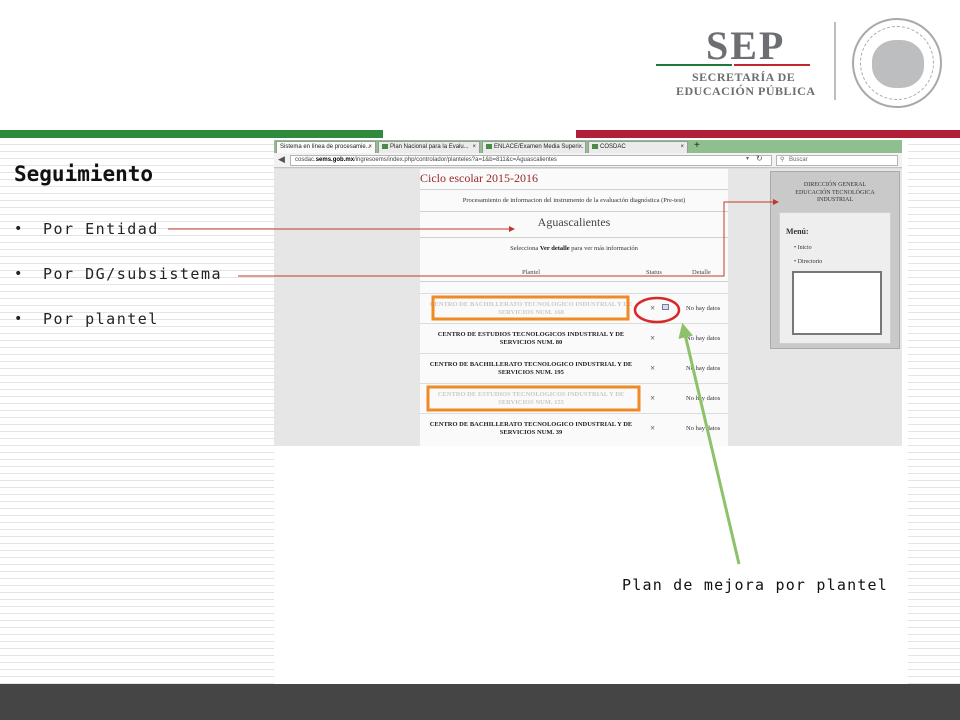  Describe the element at coordinates (694, 65) in the screenshot. I see `logo-green-rule` at that location.